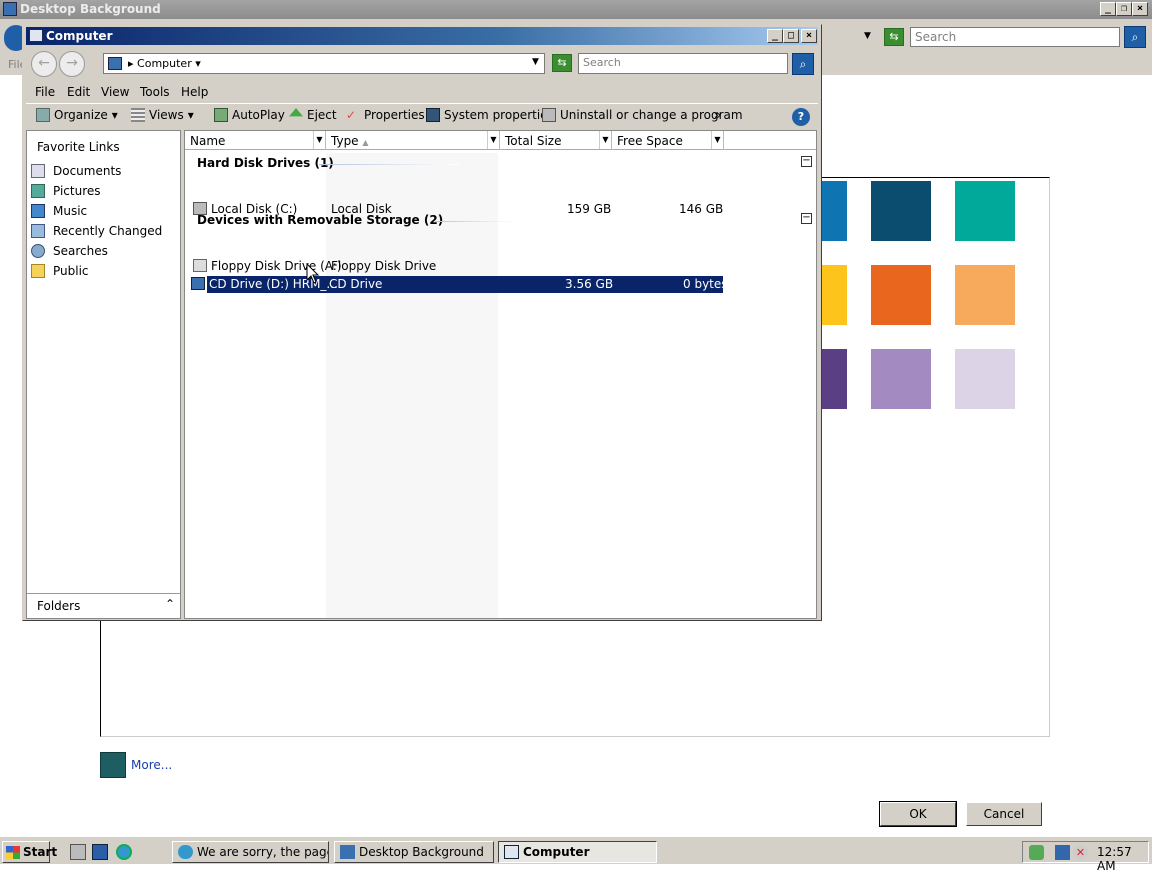 This screenshot has height=873, width=1152. What do you see at coordinates (457, 266) in the screenshot?
I see `drive-row-floppy: Floppy Disk Drive (A:) Floppy Disk Drive` at bounding box center [457, 266].